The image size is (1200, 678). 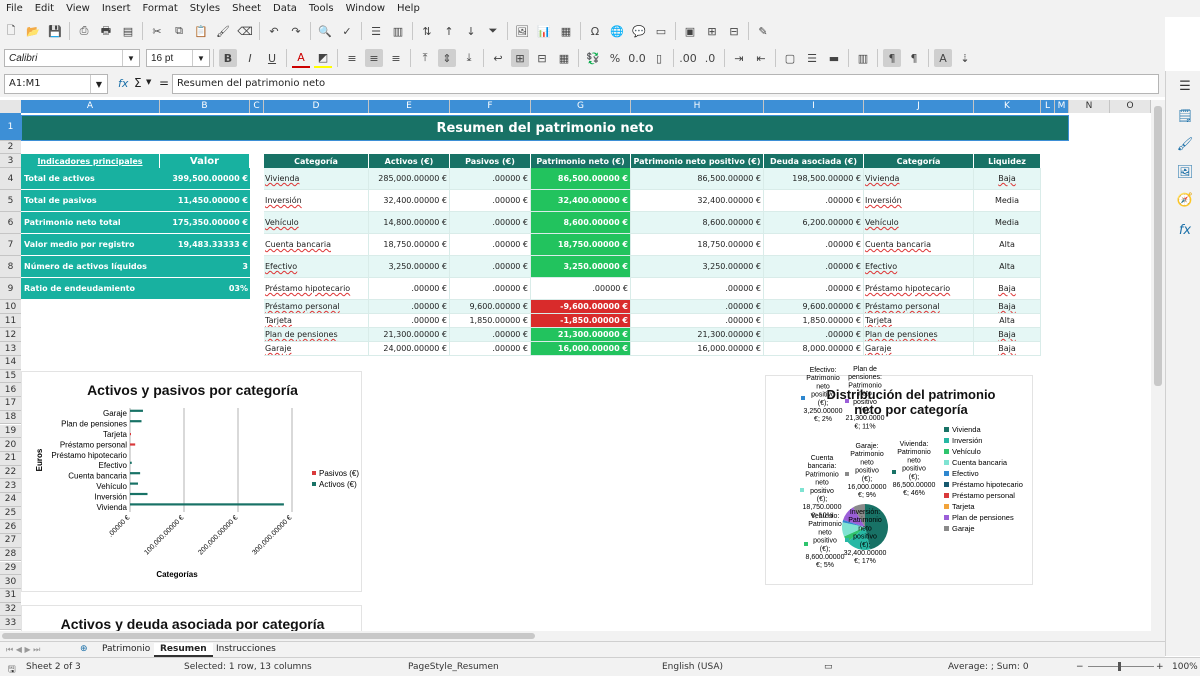 What do you see at coordinates (919, 106) in the screenshot?
I see `column-header-j: J` at bounding box center [919, 106].